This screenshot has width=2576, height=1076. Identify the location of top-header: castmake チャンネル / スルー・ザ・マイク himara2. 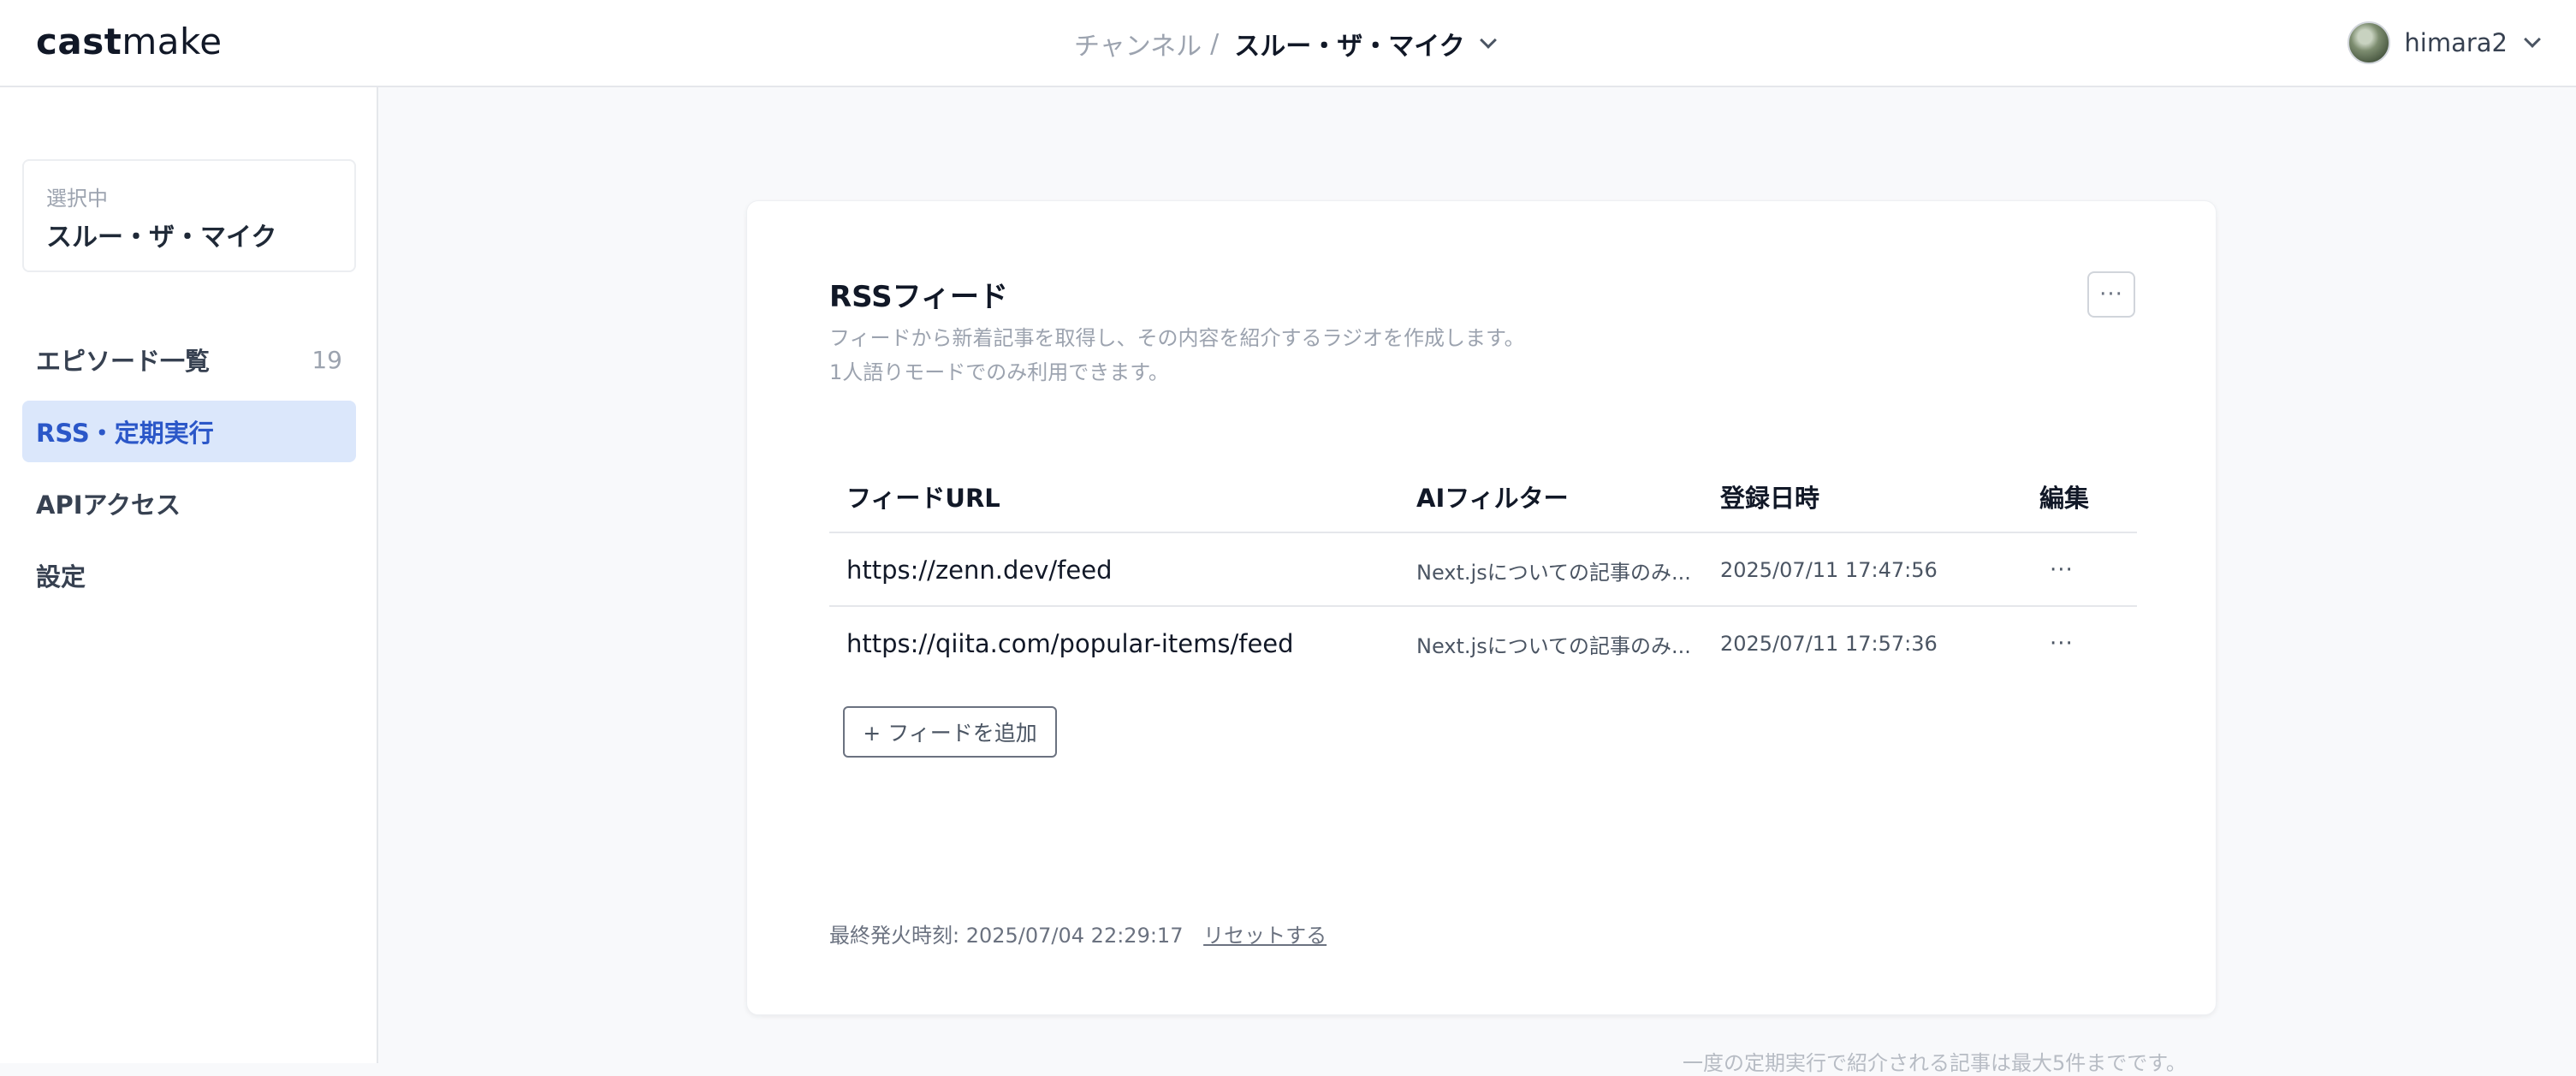
(1288, 43).